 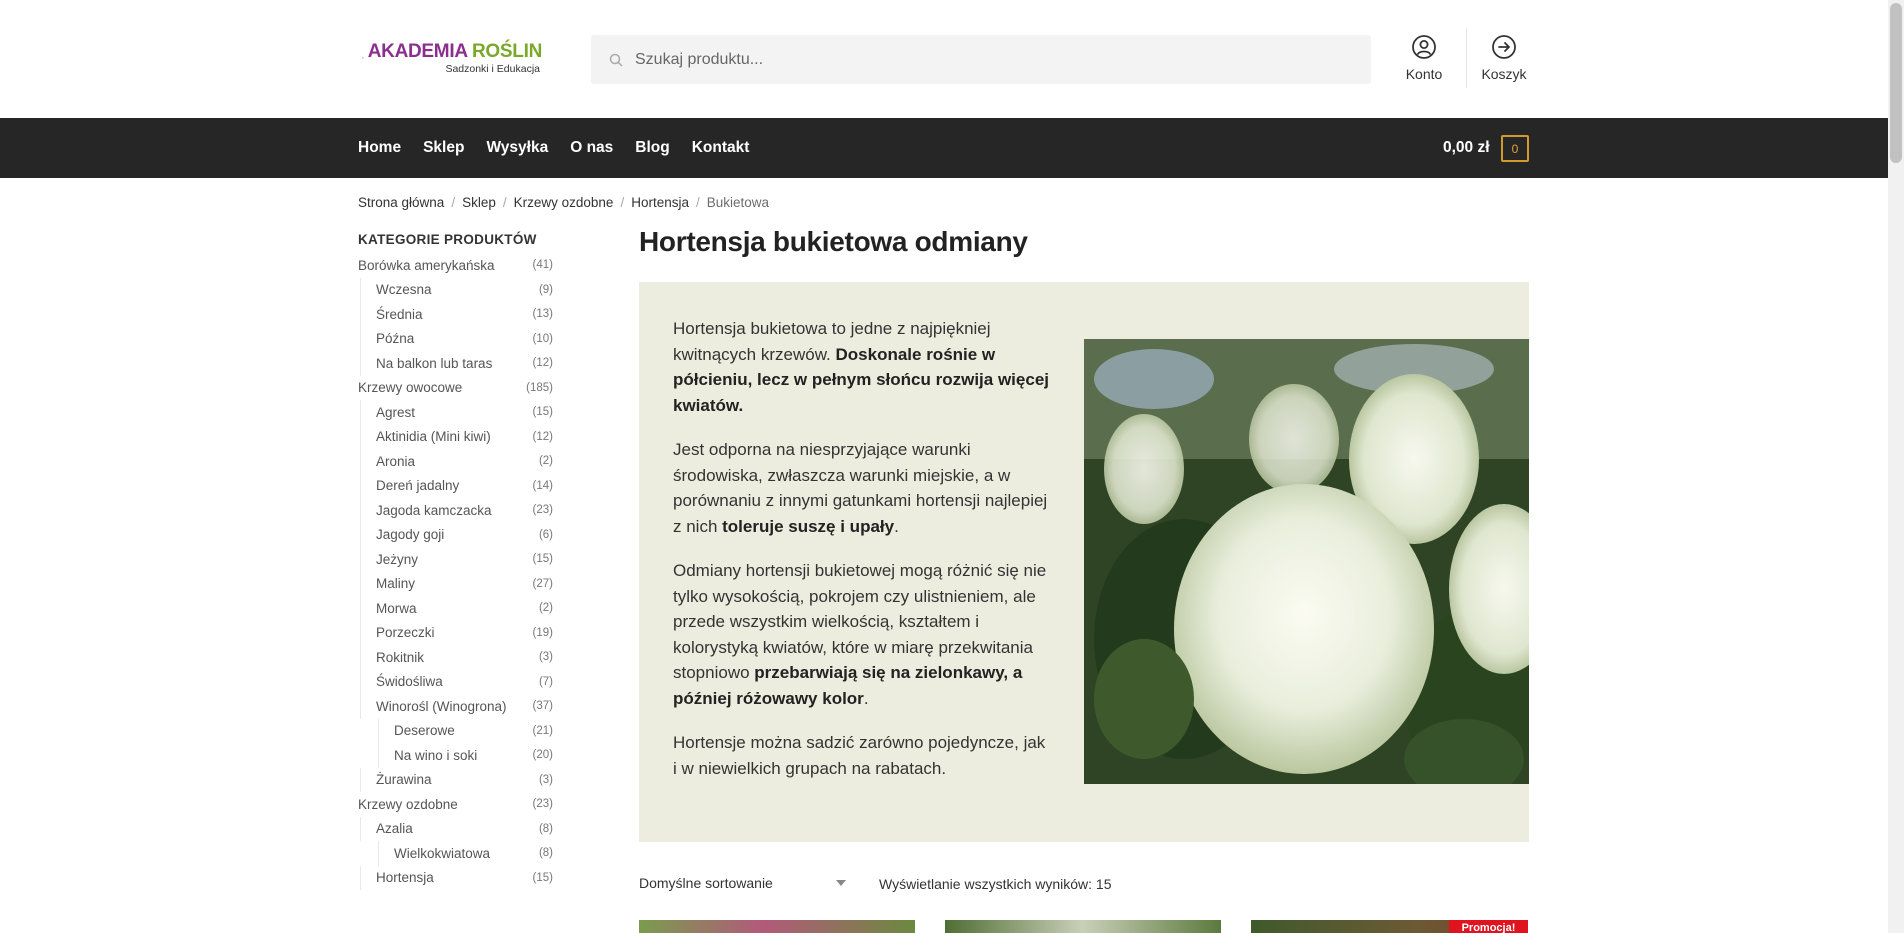 What do you see at coordinates (455, 780) in the screenshot?
I see `category-item: Żurawina (3)` at bounding box center [455, 780].